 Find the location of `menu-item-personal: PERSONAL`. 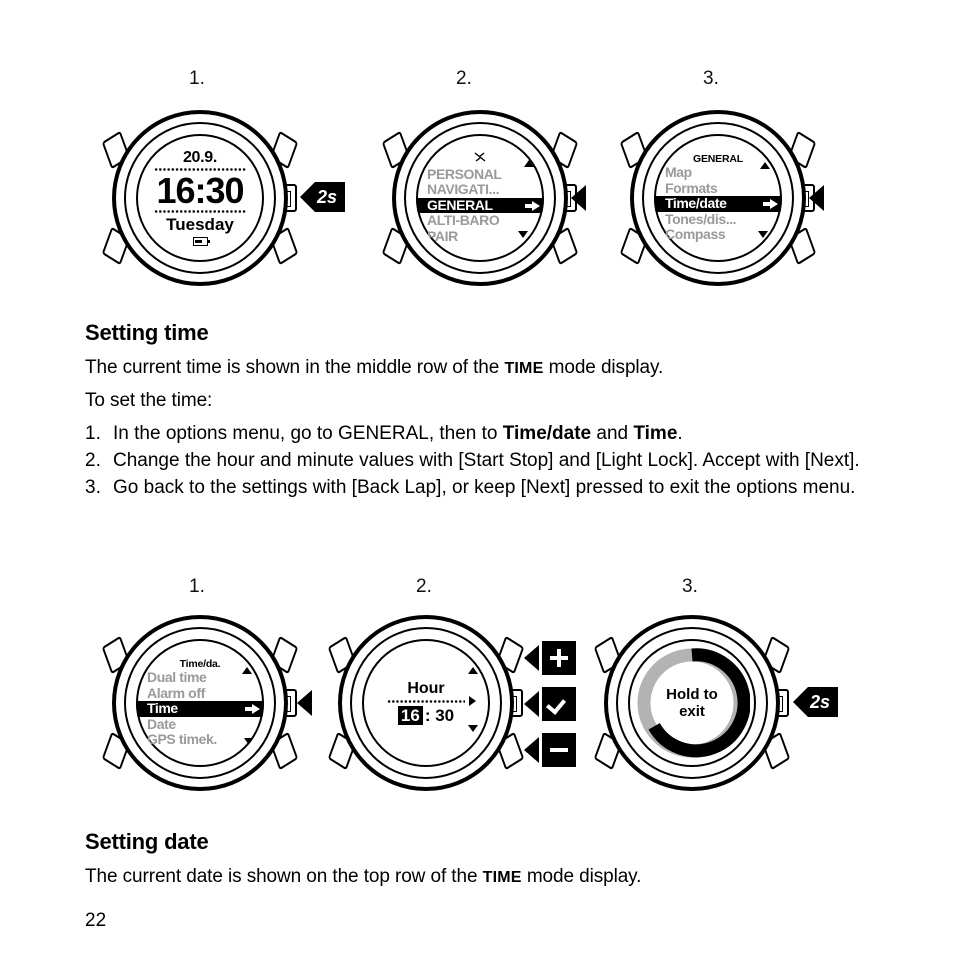

menu-item-personal: PERSONAL is located at coordinates (480, 174).